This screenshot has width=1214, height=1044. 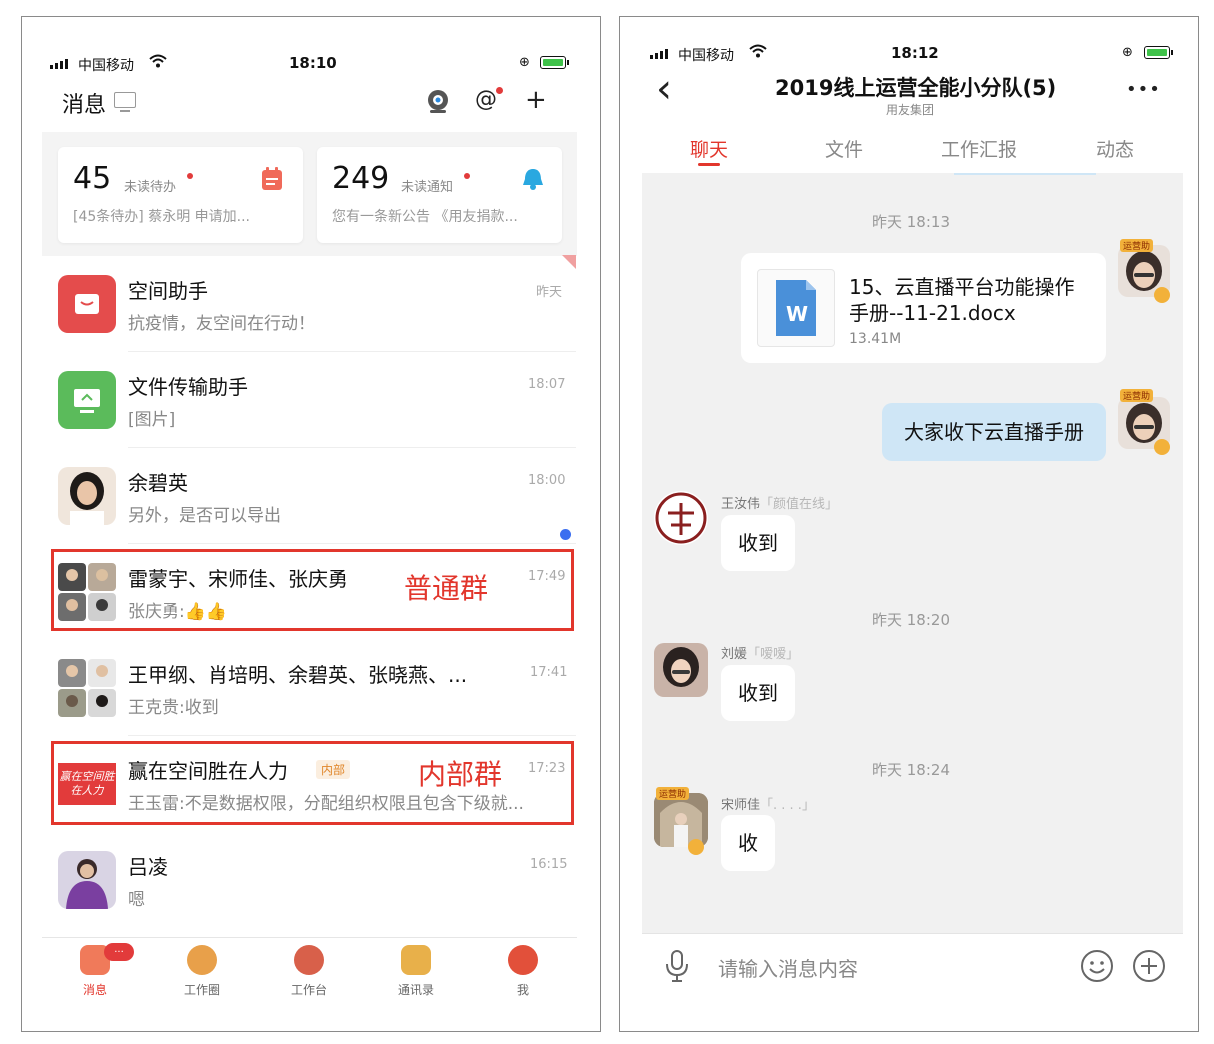 What do you see at coordinates (190, 176) in the screenshot?
I see `todo-dot` at bounding box center [190, 176].